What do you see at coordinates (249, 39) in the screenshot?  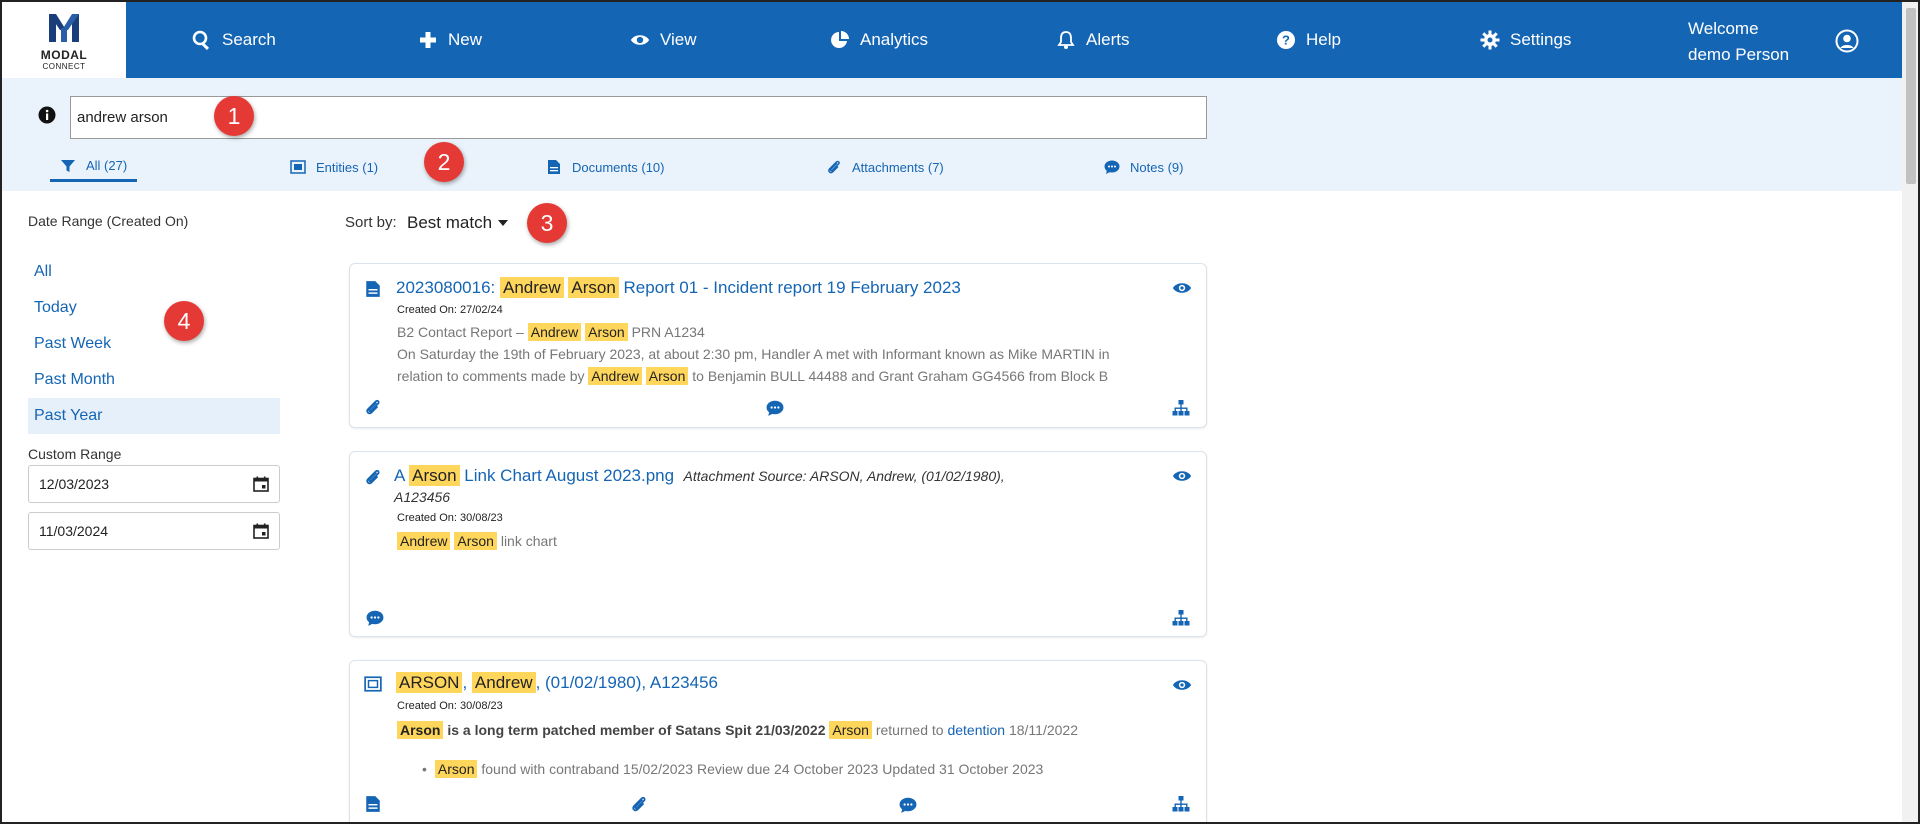 I see `nav-search-label: Search` at bounding box center [249, 39].